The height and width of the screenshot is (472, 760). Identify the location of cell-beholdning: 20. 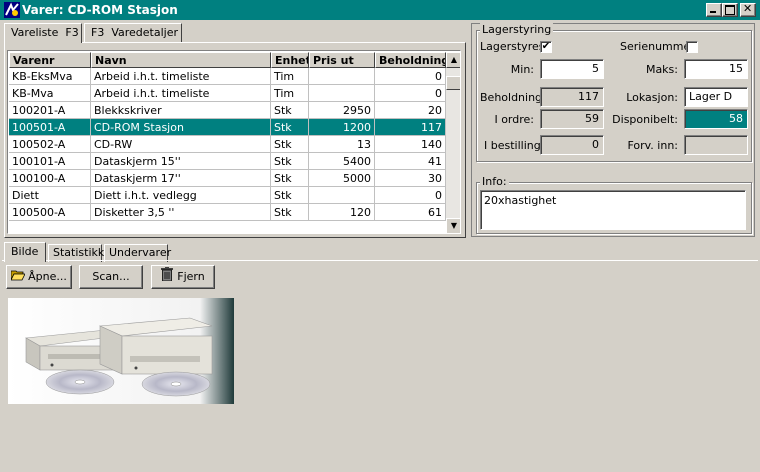
(410, 110).